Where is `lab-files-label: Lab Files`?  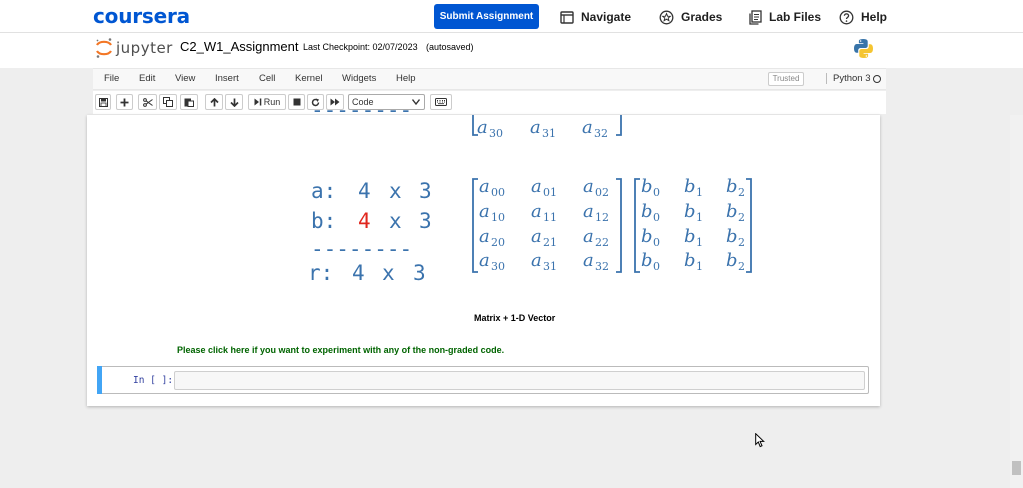 lab-files-label: Lab Files is located at coordinates (795, 17).